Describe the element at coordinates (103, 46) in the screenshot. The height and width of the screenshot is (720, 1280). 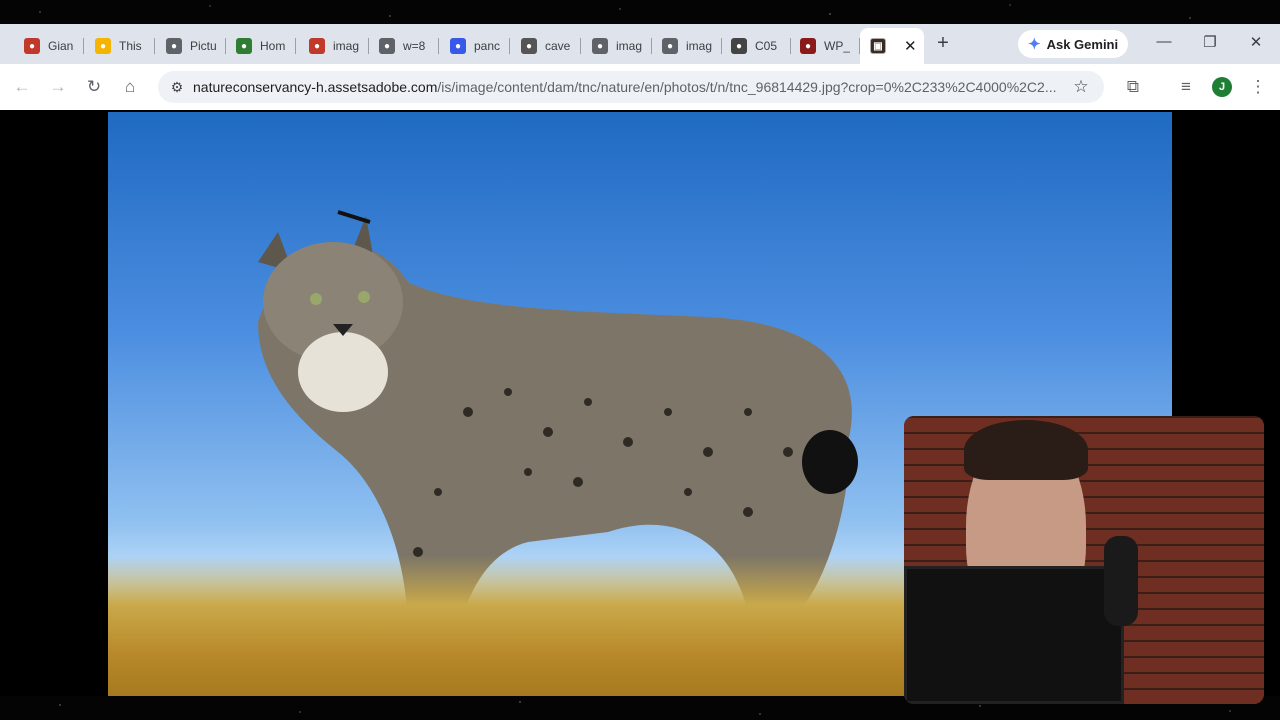
I see `s-badge-icon: ●` at that location.